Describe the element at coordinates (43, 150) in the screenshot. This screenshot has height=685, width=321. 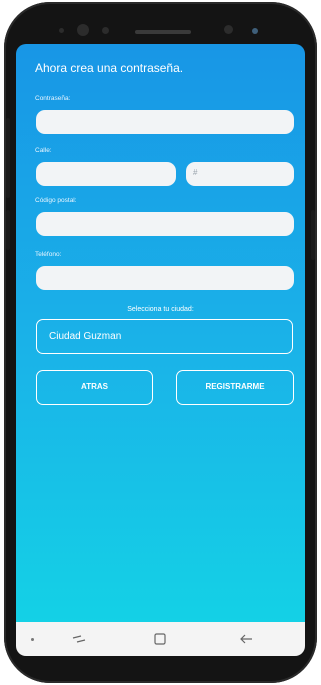
I see `street-label: Calle:` at that location.